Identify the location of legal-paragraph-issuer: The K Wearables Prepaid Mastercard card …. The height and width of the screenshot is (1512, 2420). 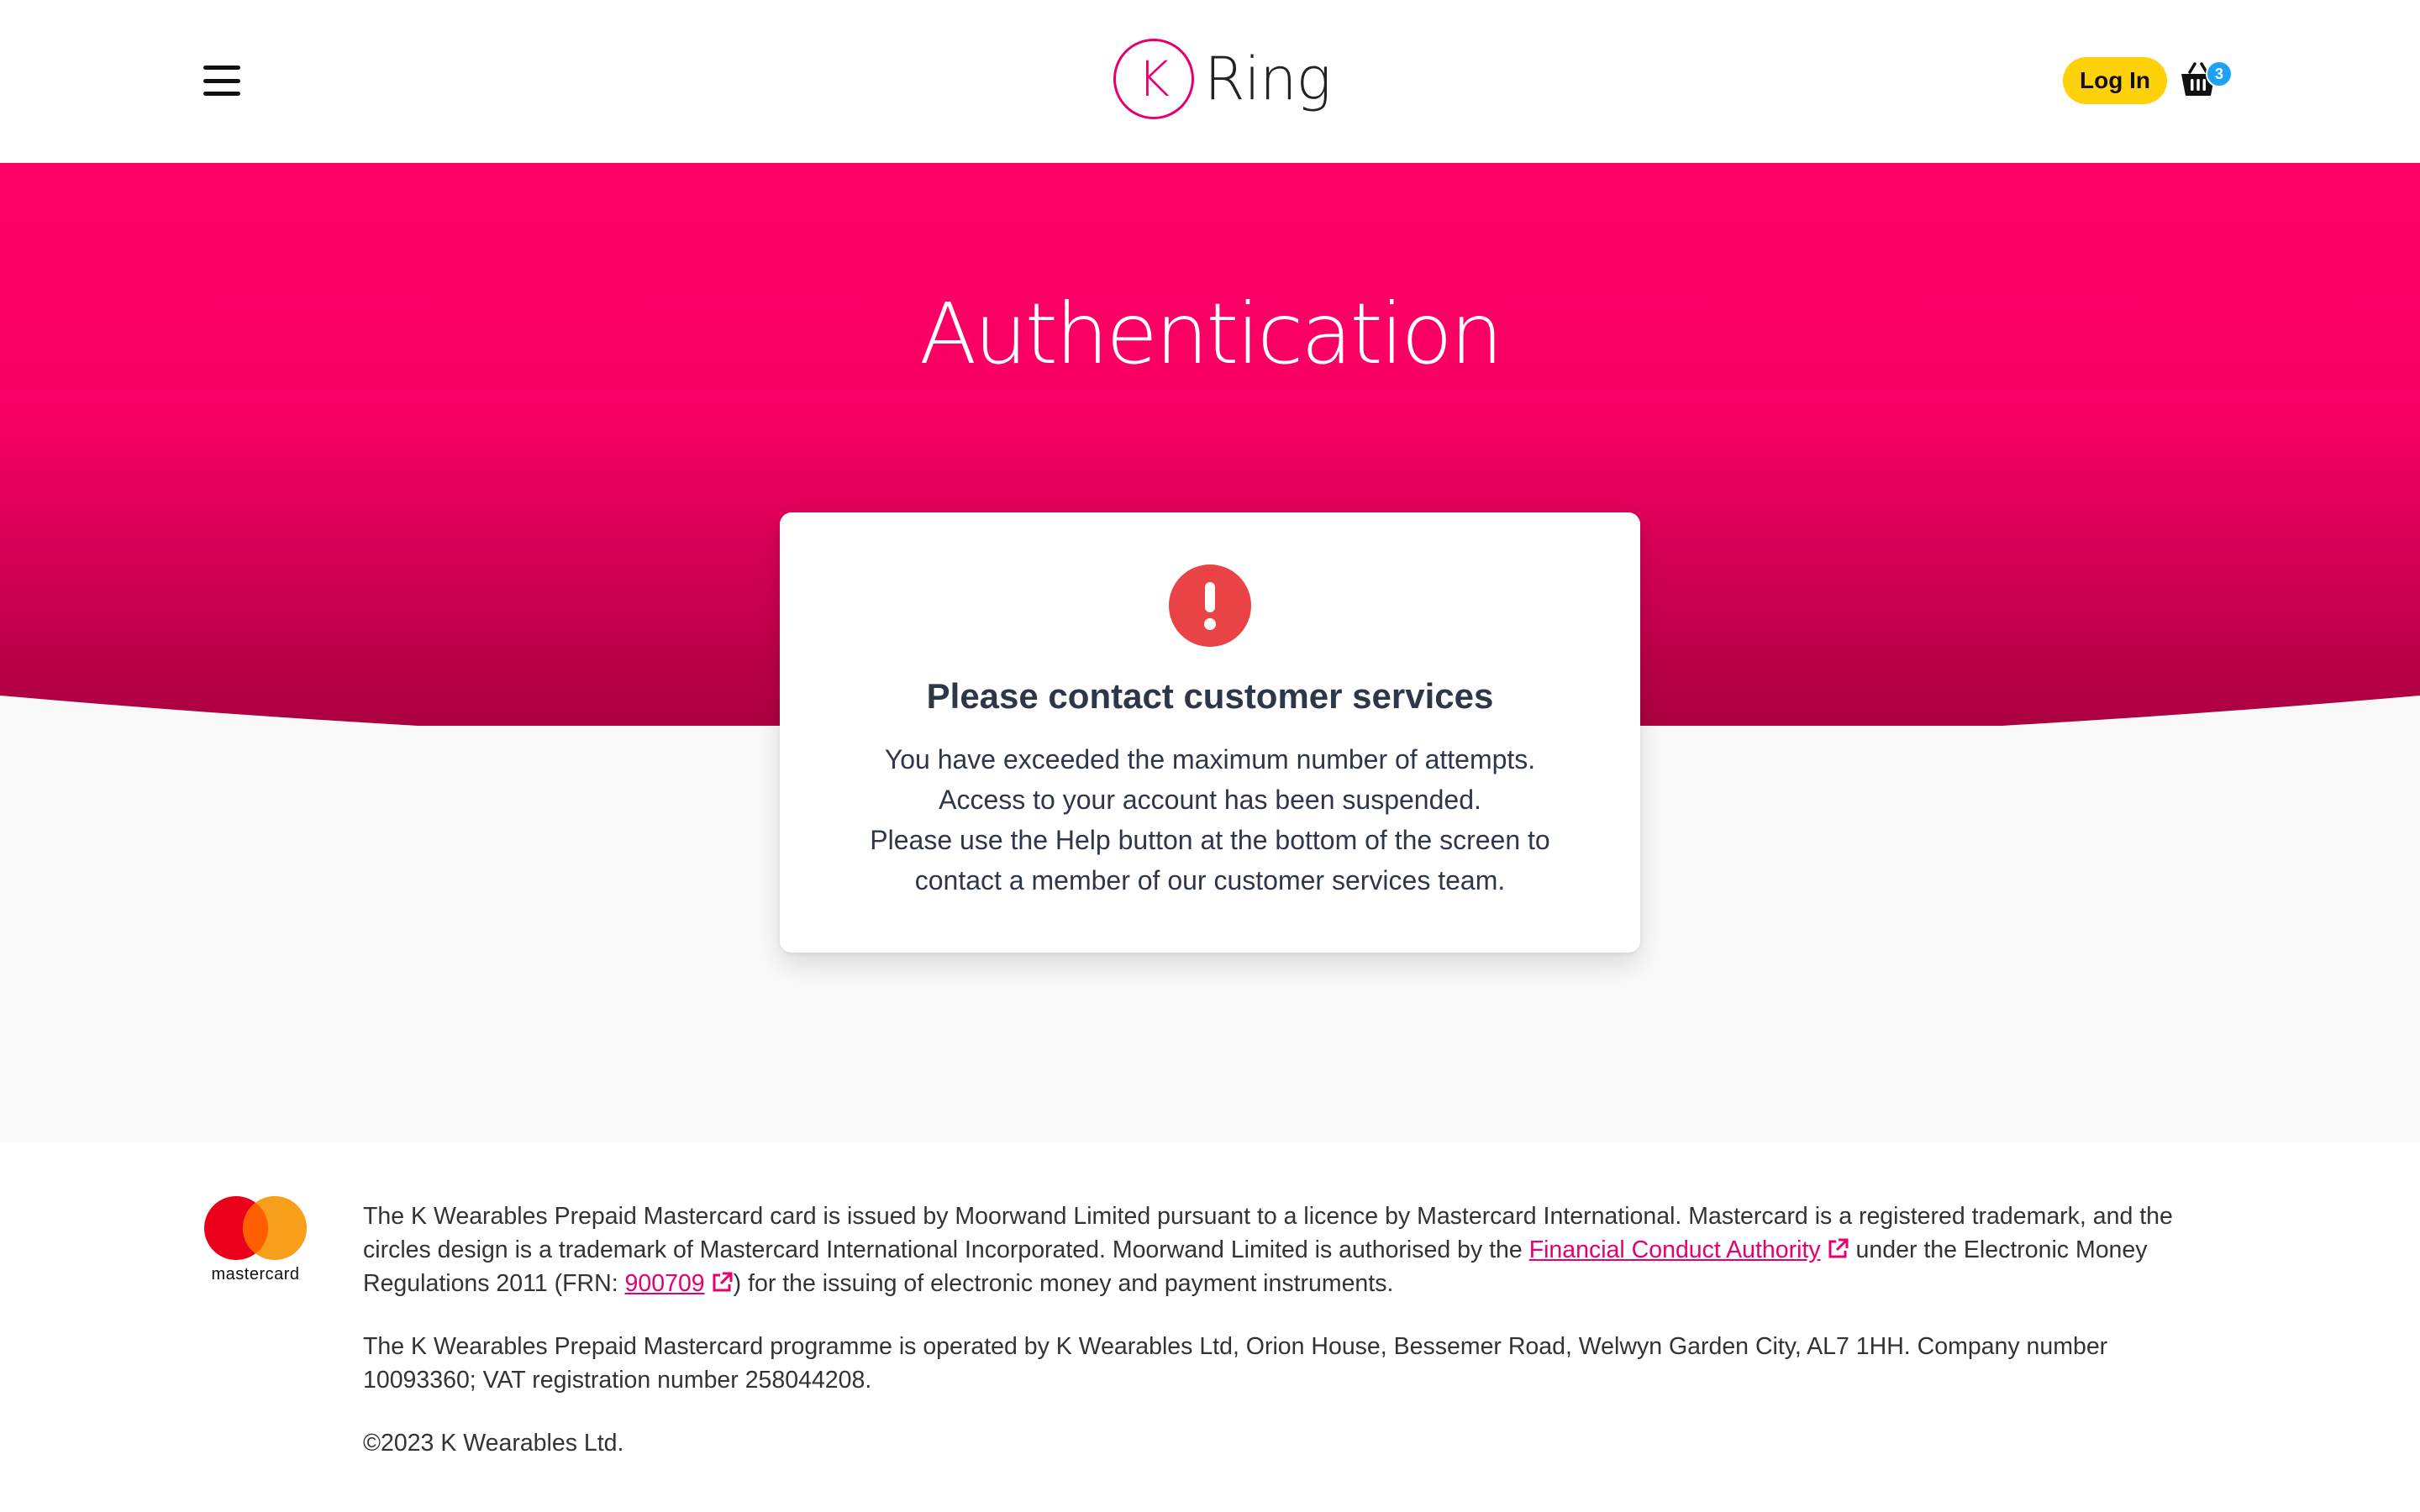
(1279, 1250).